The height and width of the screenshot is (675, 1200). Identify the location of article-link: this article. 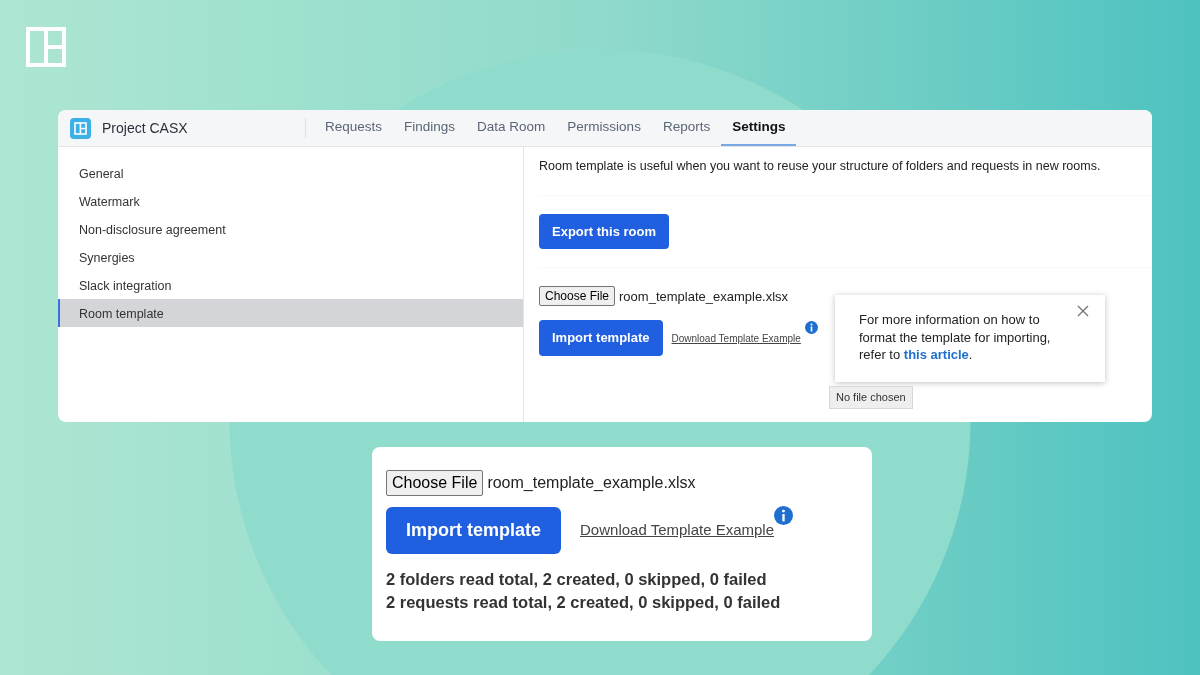
(936, 355).